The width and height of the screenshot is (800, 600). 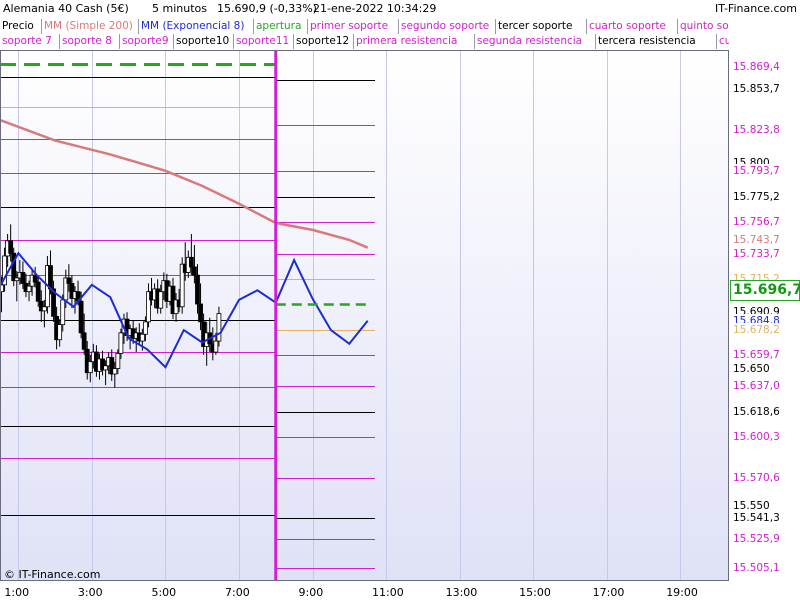 What do you see at coordinates (764, 355) in the screenshot?
I see `y-tick-label: 15.659,7` at bounding box center [764, 355].